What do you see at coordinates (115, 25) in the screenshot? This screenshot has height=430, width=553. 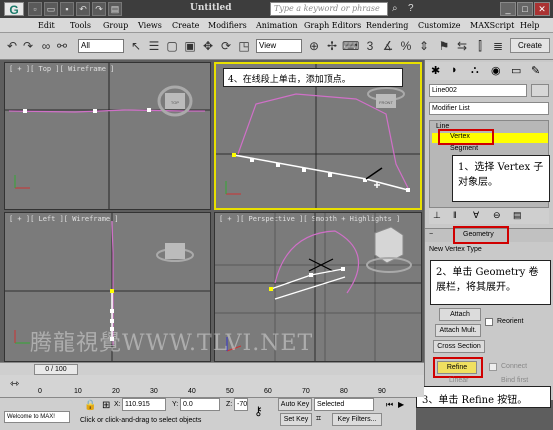 I see `menu-group: Group` at bounding box center [115, 25].